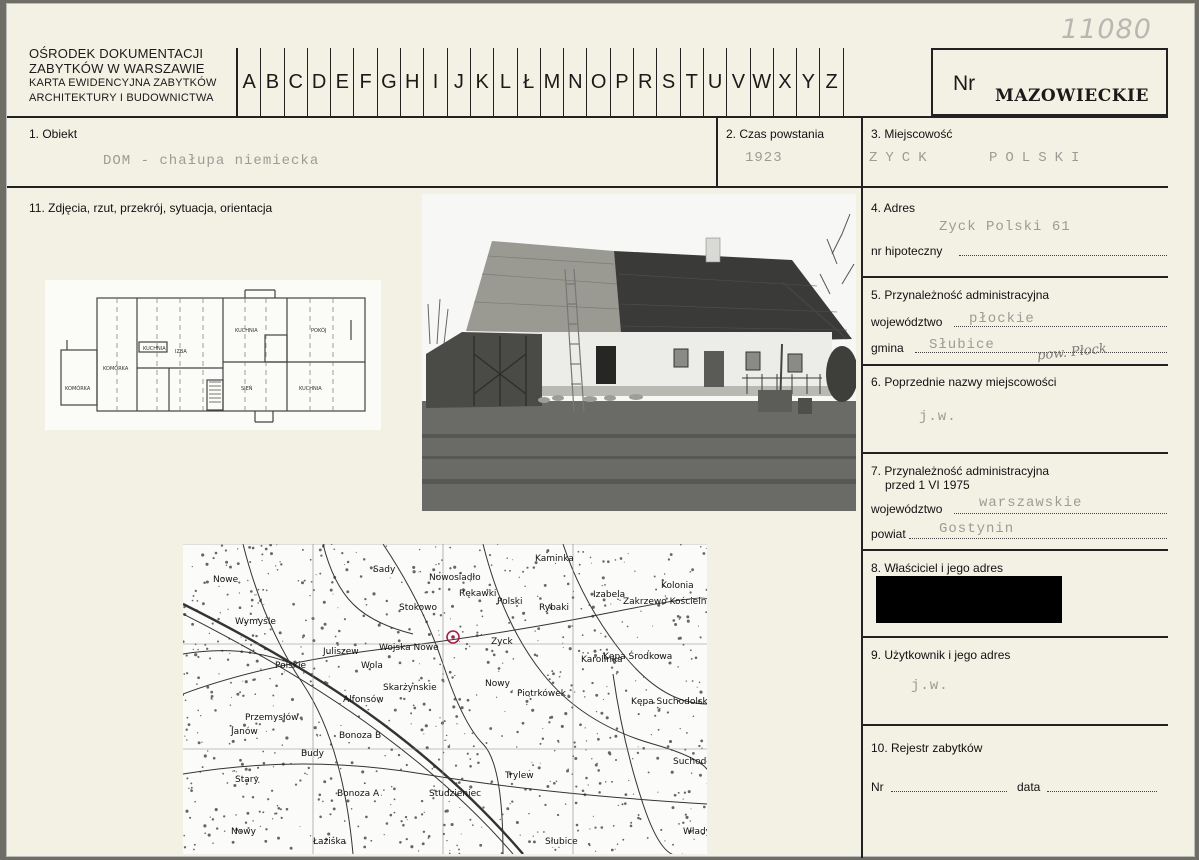 Image resolution: width=1199 pixels, height=860 pixels. Describe the element at coordinates (960, 471) in the screenshot. I see `admin-old-label-1: 7. Przynależność administracyjna` at that location.